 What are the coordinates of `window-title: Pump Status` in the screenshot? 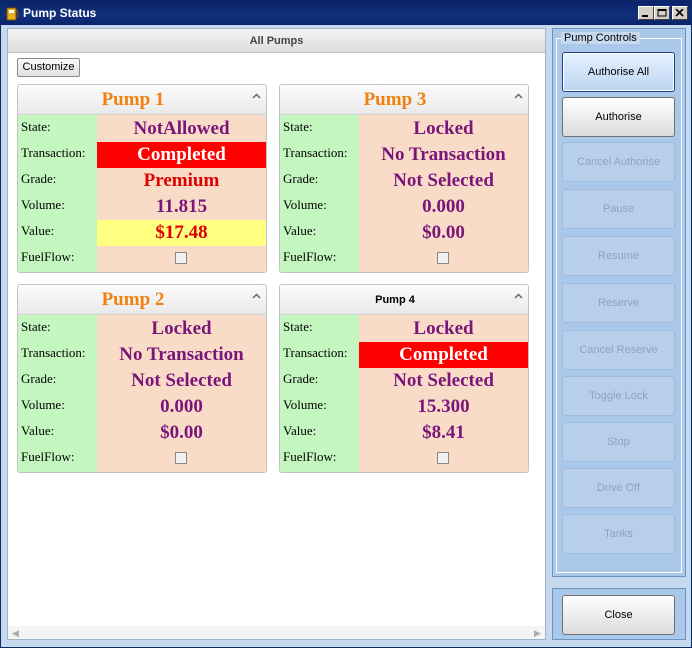 It's located at (60, 13).